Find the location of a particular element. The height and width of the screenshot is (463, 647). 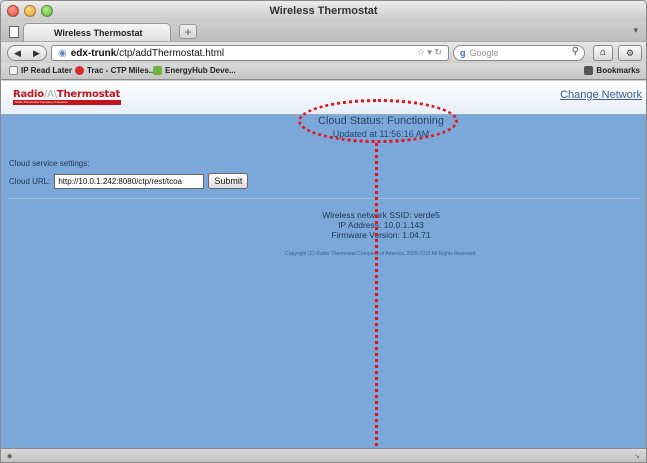

firmware-version: Firmware Version: 1.04.71 is located at coordinates (381, 235).